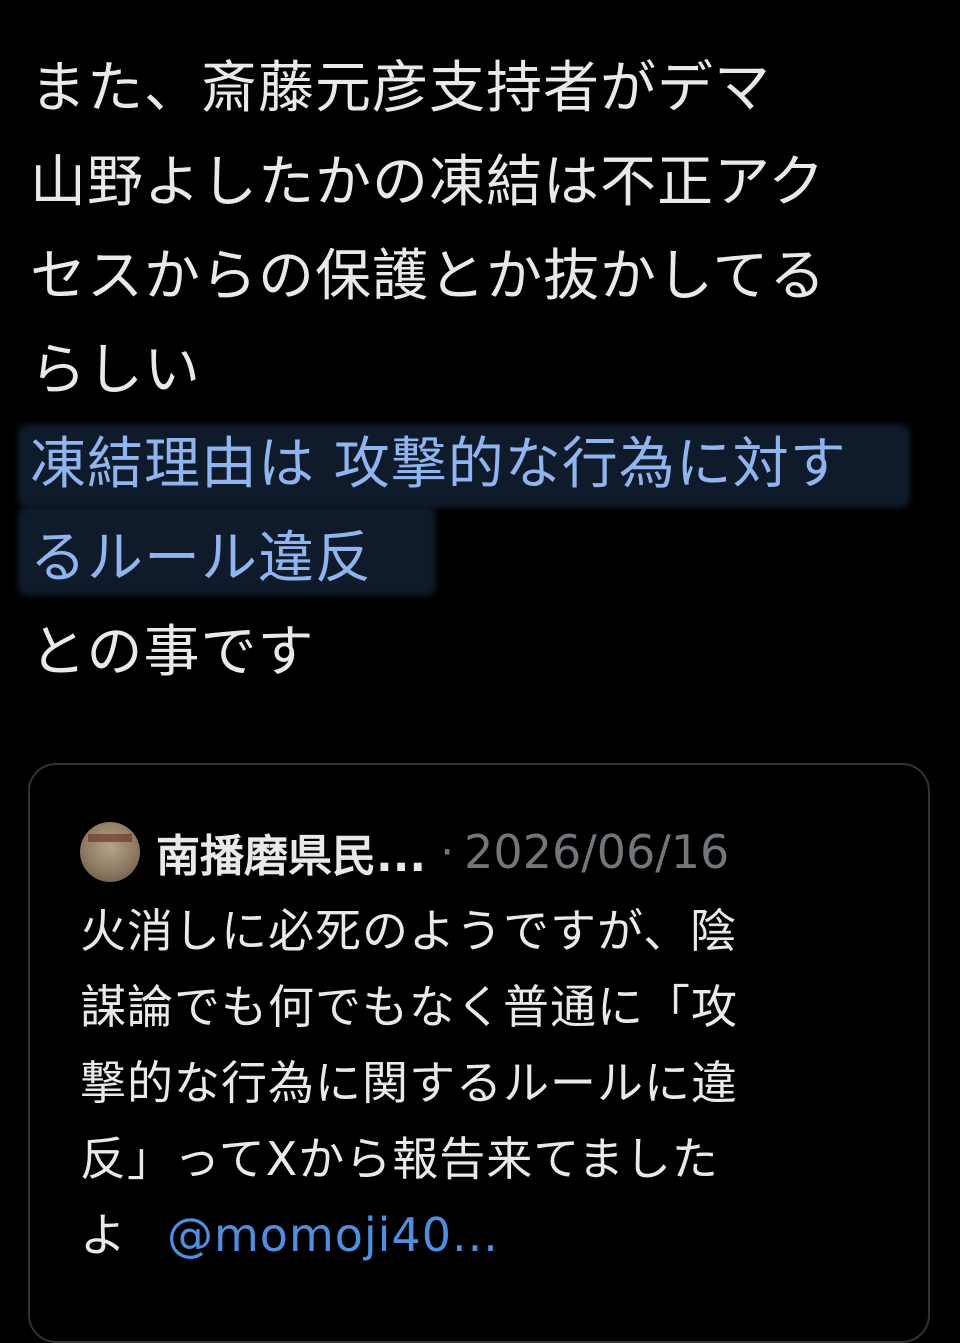  I want to click on highlighted-text-line: るルール違反, so click(201, 558).